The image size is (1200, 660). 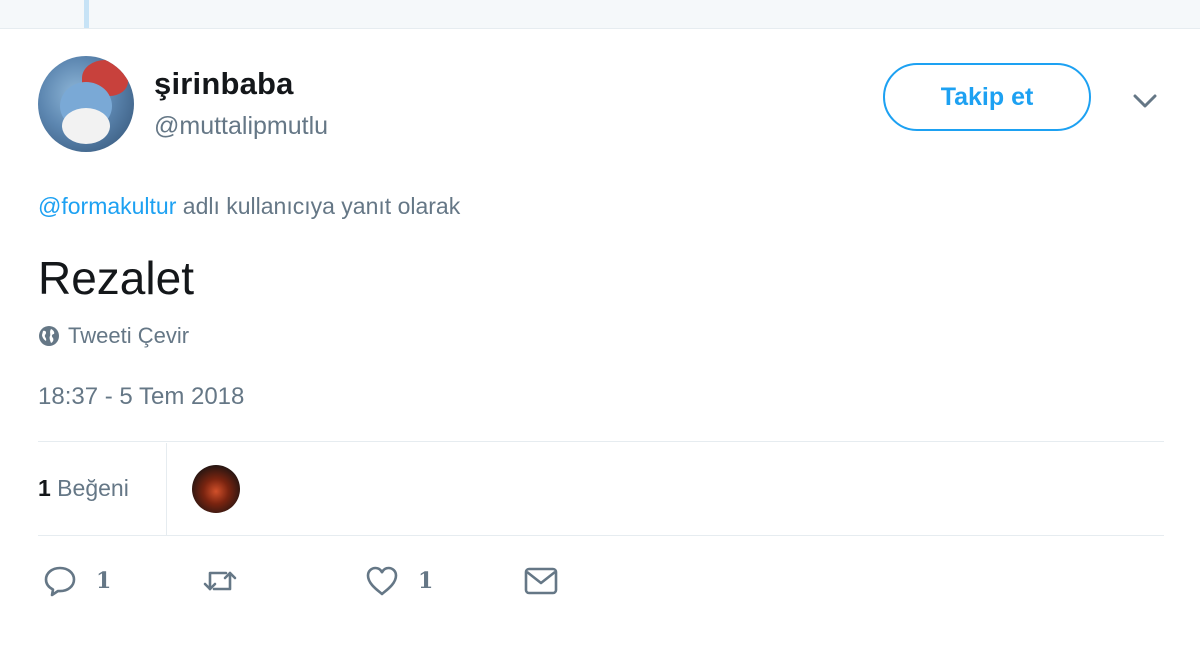 What do you see at coordinates (86, 14) in the screenshot?
I see `thread-line` at bounding box center [86, 14].